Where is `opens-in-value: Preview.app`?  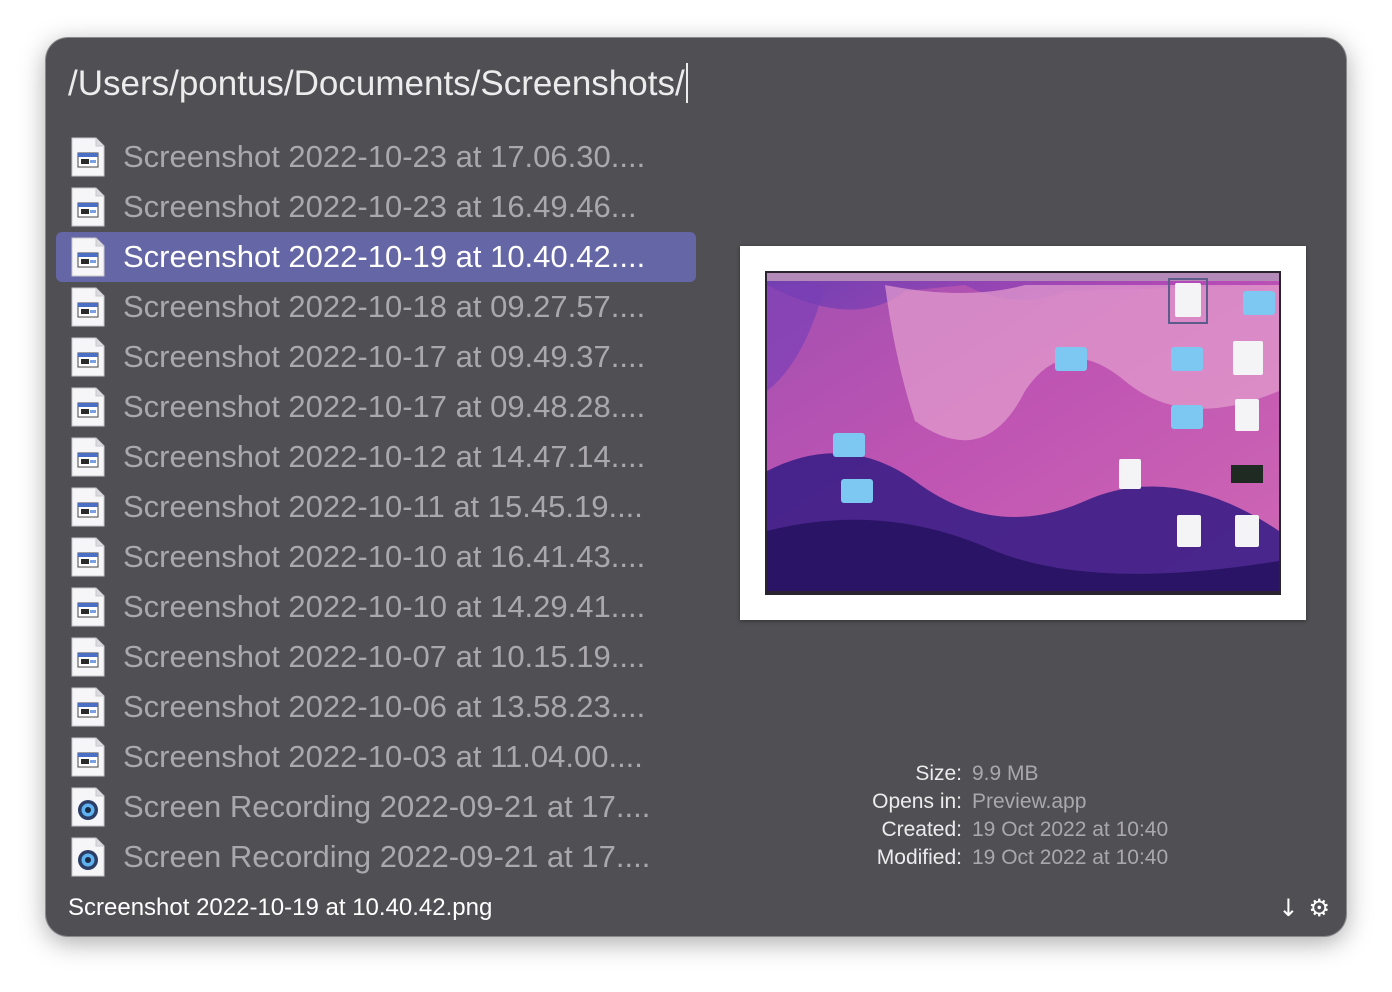
opens-in-value: Preview.app is located at coordinates (1029, 801).